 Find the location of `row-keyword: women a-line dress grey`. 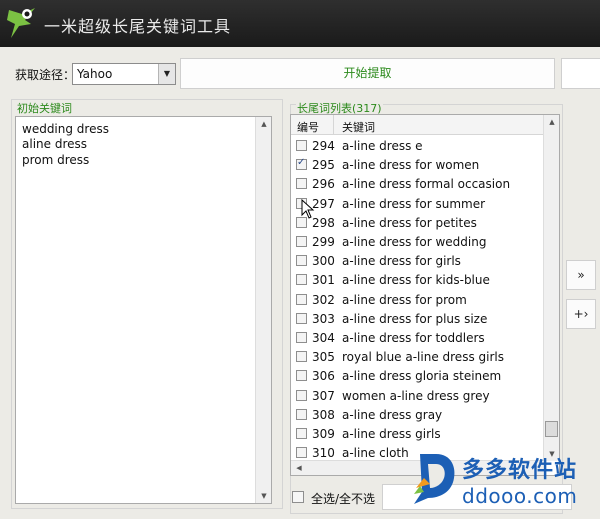

row-keyword: women a-line dress grey is located at coordinates (416, 395).